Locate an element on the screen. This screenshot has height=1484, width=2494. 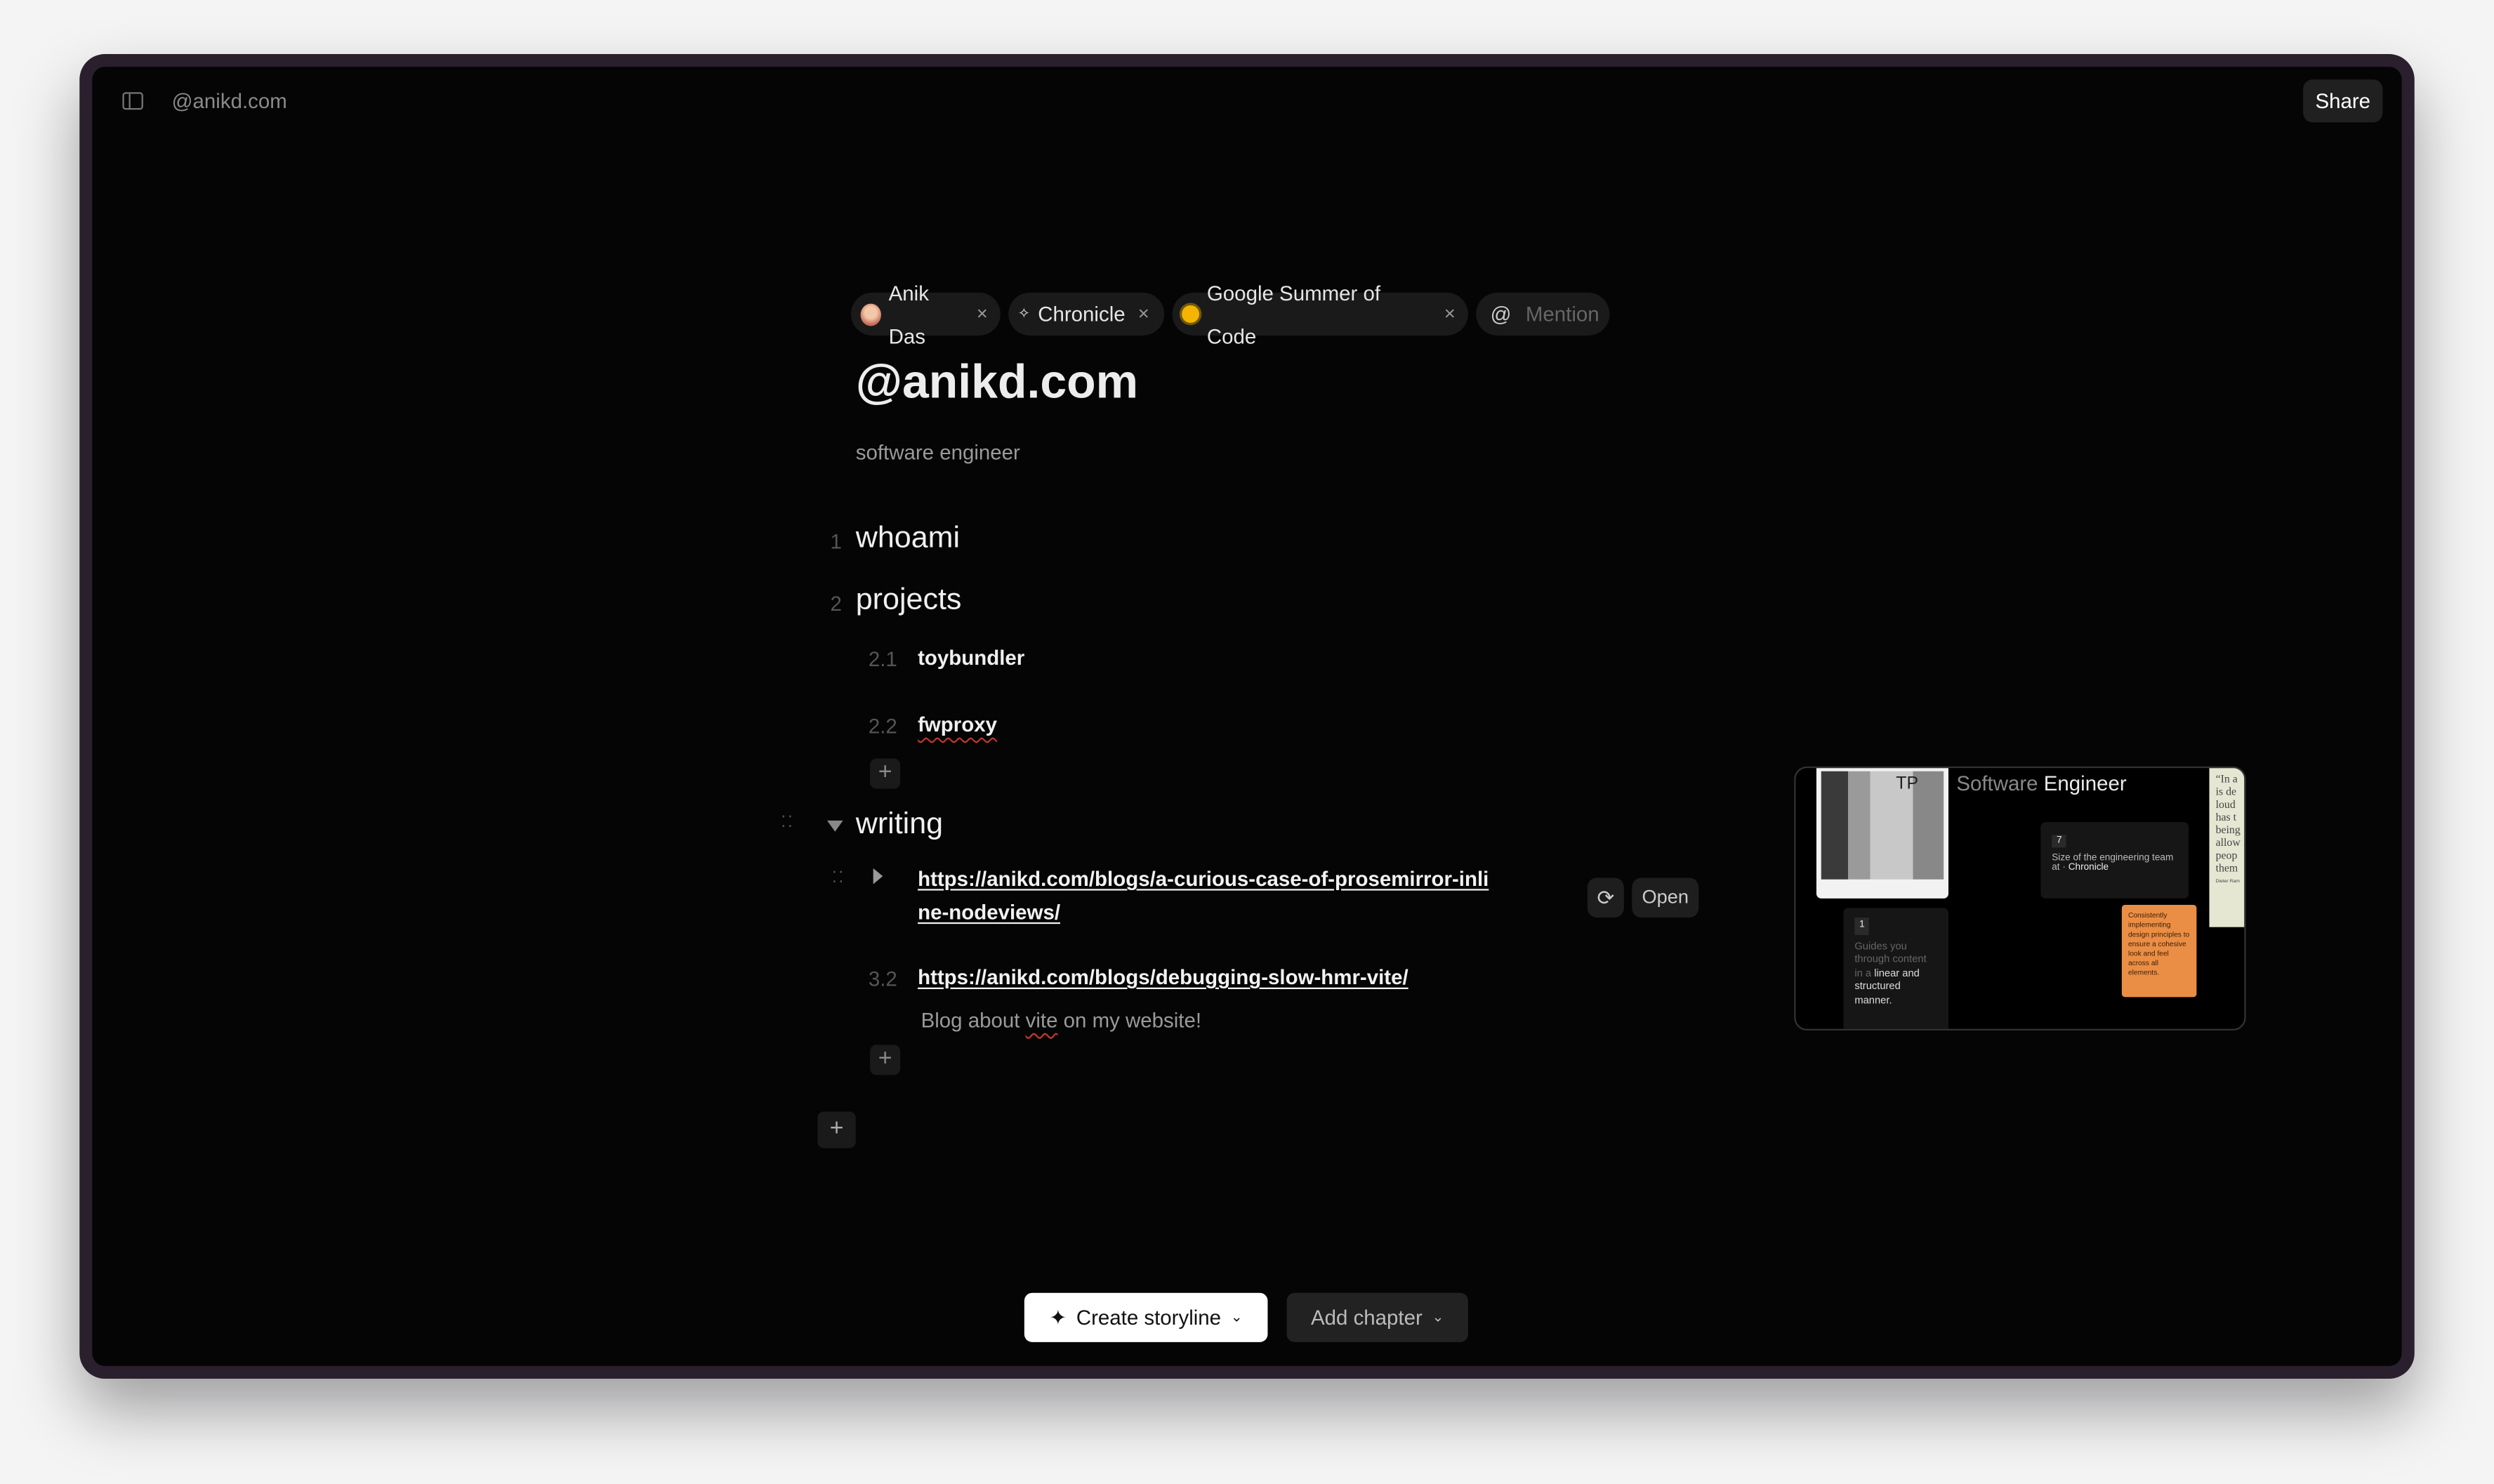
avatar is located at coordinates (870, 315).